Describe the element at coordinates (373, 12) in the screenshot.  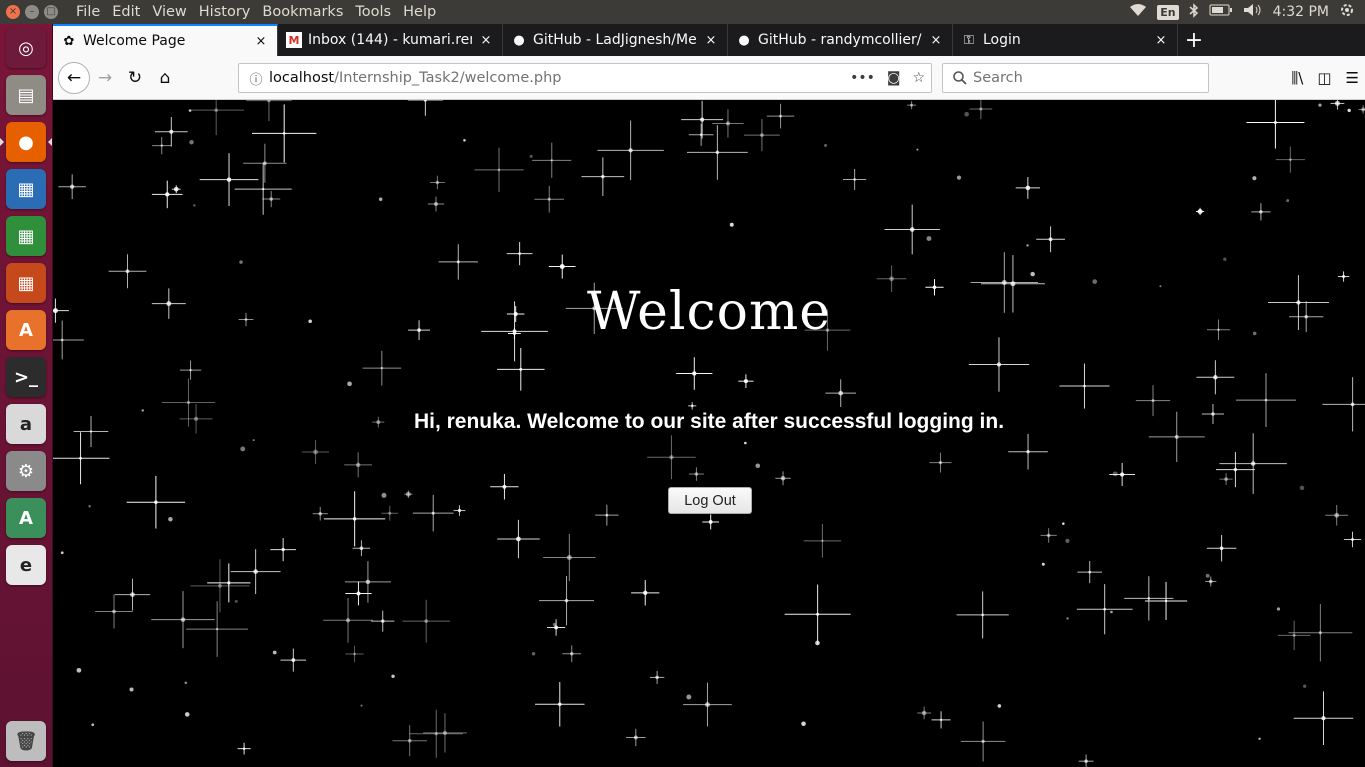
I see `menu-tools: Tools` at that location.